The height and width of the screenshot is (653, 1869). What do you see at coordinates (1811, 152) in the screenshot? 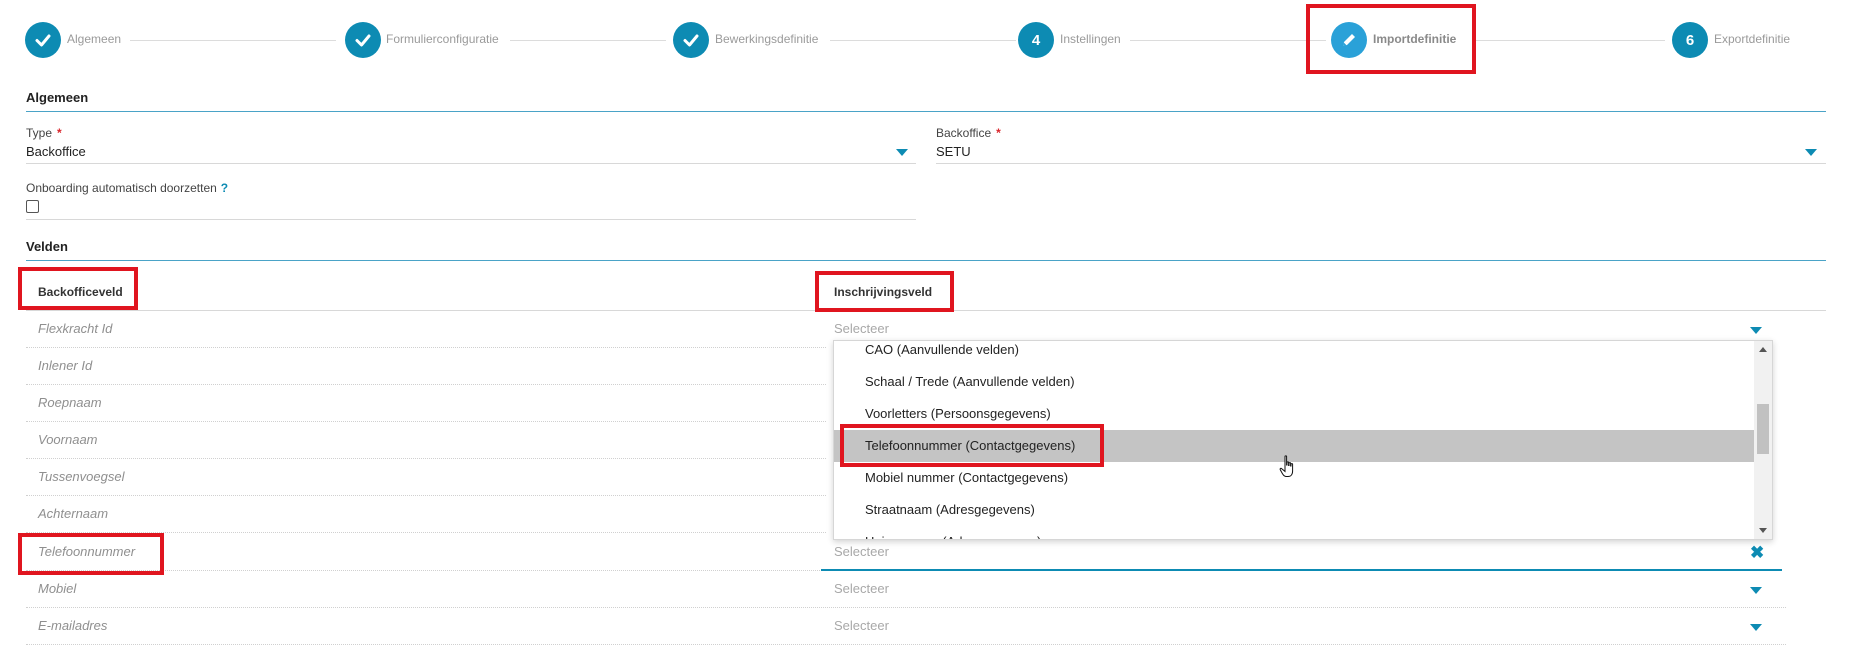
I see `backoffice-dropdown-caret-icon` at bounding box center [1811, 152].